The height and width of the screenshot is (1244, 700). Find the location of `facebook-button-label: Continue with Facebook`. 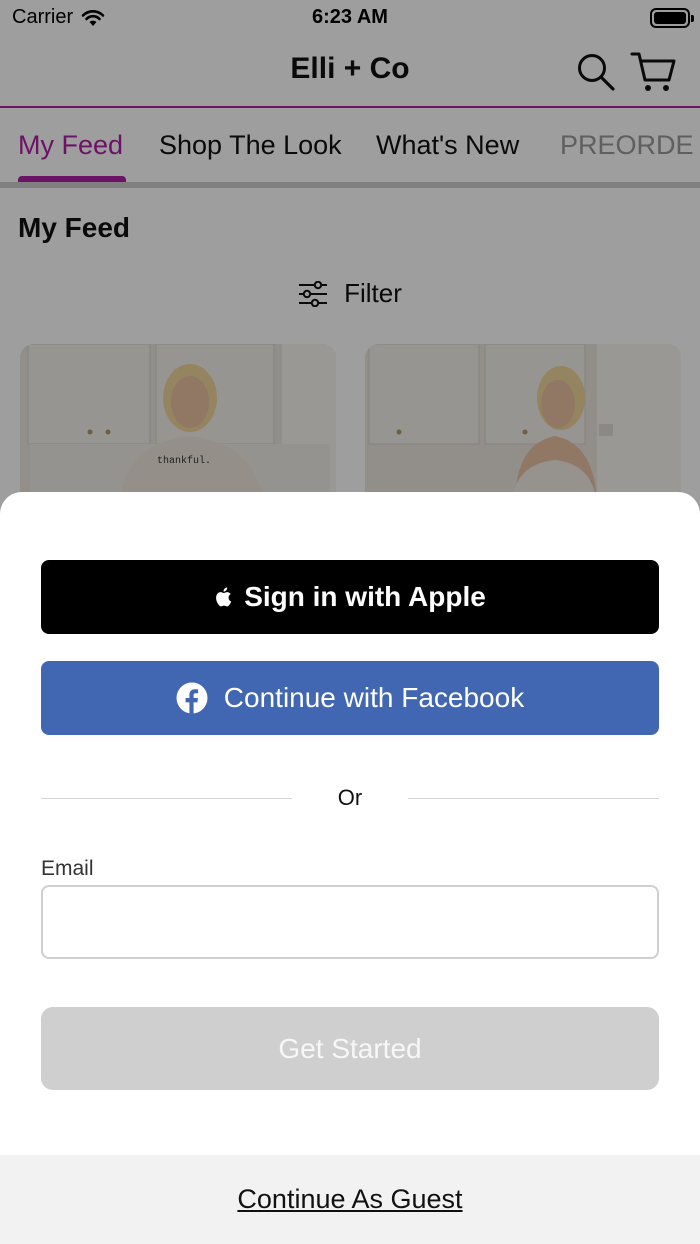

facebook-button-label: Continue with Facebook is located at coordinates (374, 697).